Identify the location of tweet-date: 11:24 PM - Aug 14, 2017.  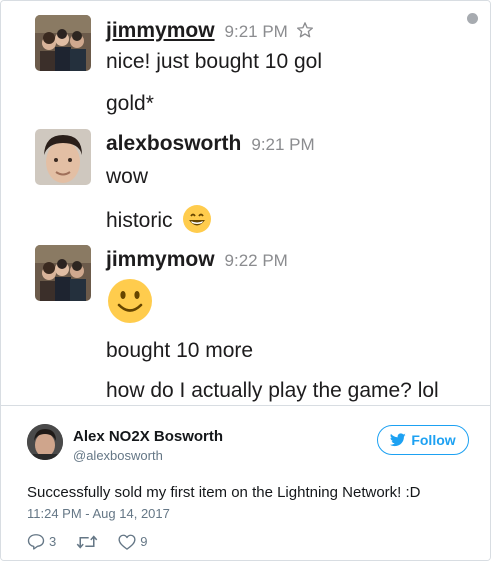
(98, 513).